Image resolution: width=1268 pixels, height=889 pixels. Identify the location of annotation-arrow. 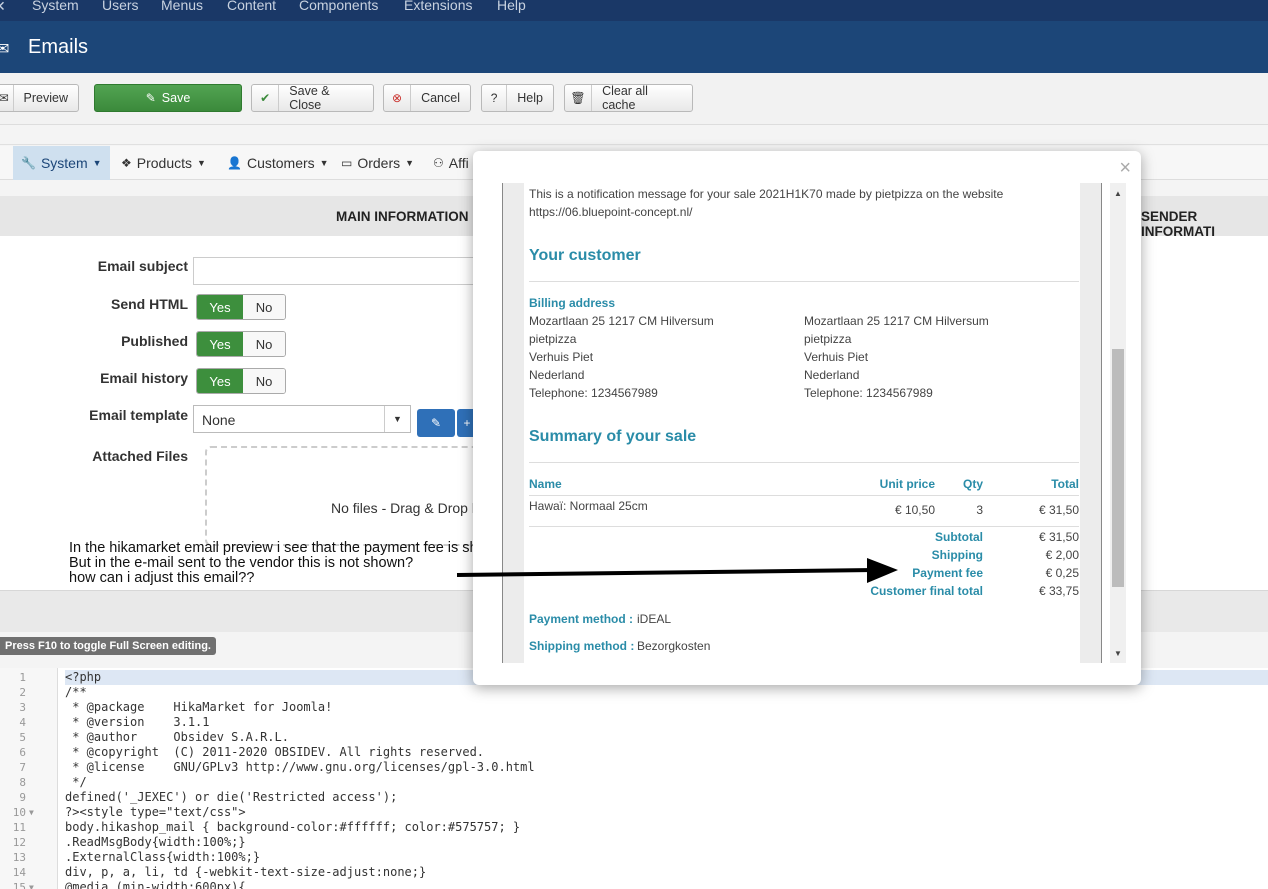
(677, 570).